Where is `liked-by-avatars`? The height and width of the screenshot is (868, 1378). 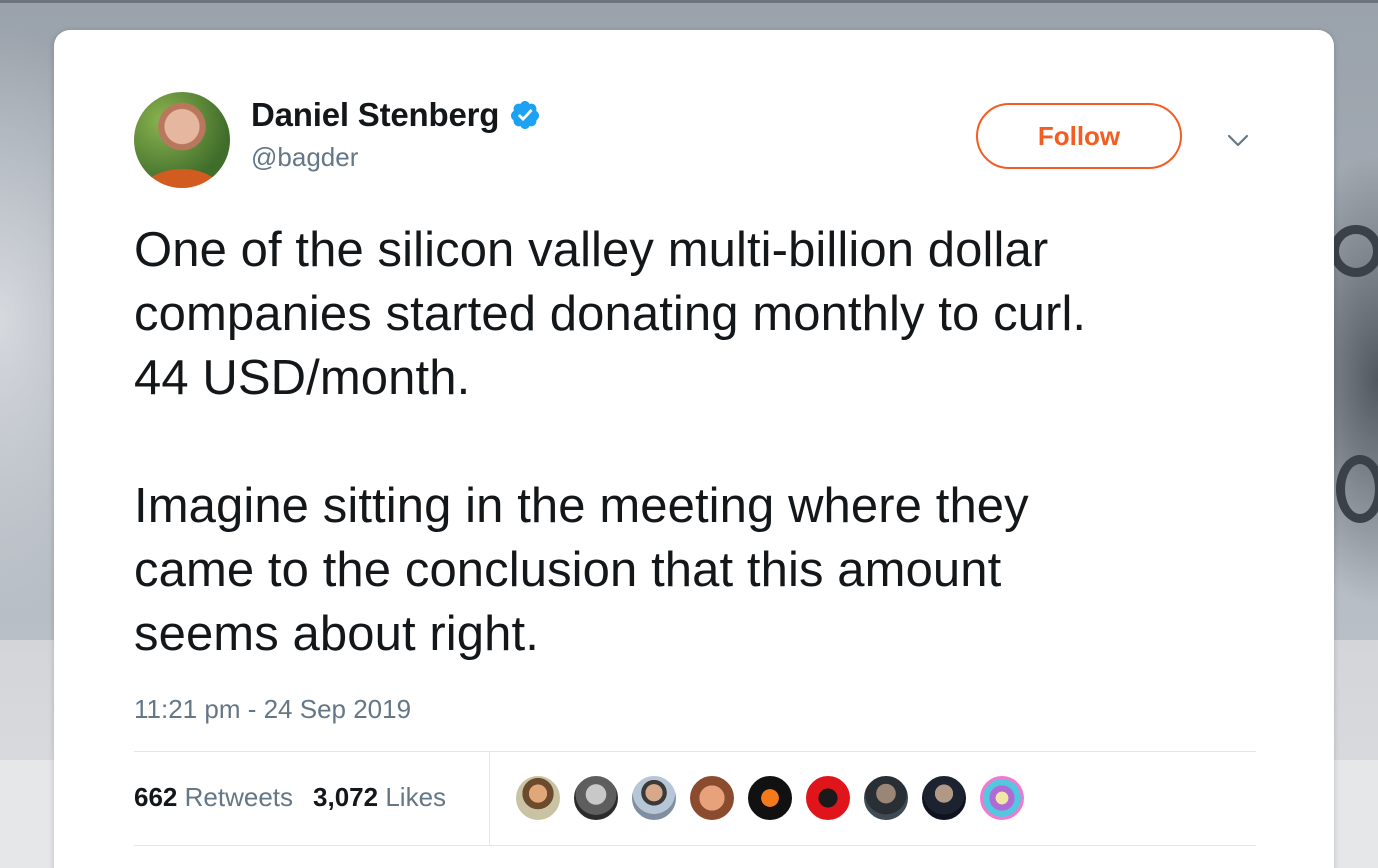 liked-by-avatars is located at coordinates (770, 798).